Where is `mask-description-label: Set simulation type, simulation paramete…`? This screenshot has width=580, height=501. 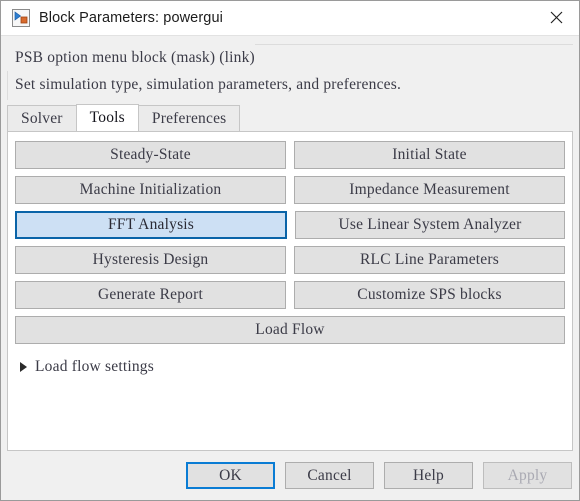 mask-description-label: Set simulation type, simulation paramete… is located at coordinates (208, 84).